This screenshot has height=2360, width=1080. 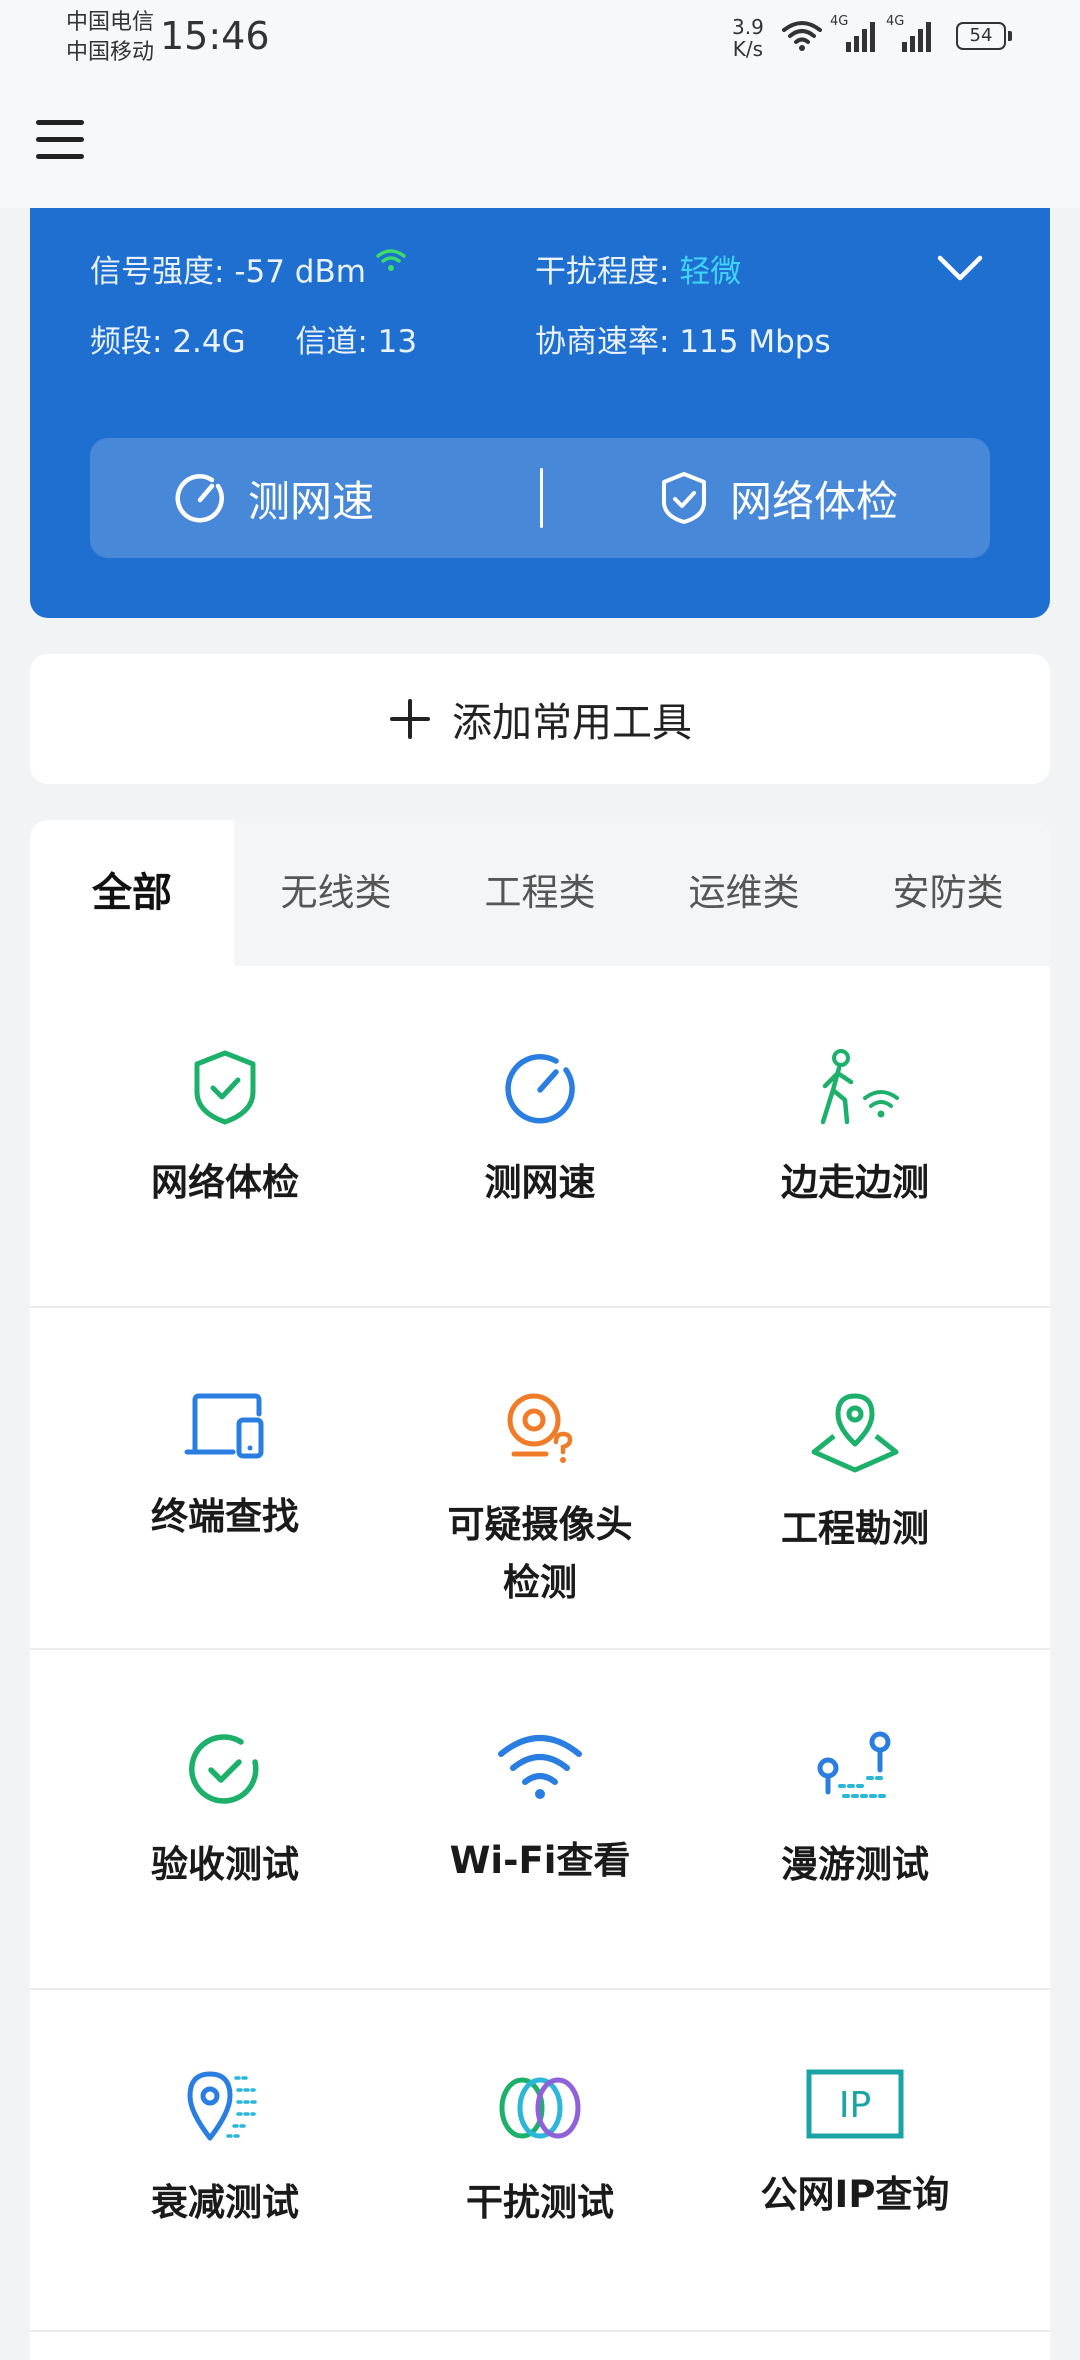 I want to click on negotiated-rate: 协商速率: 115 Mbps, so click(x=683, y=342).